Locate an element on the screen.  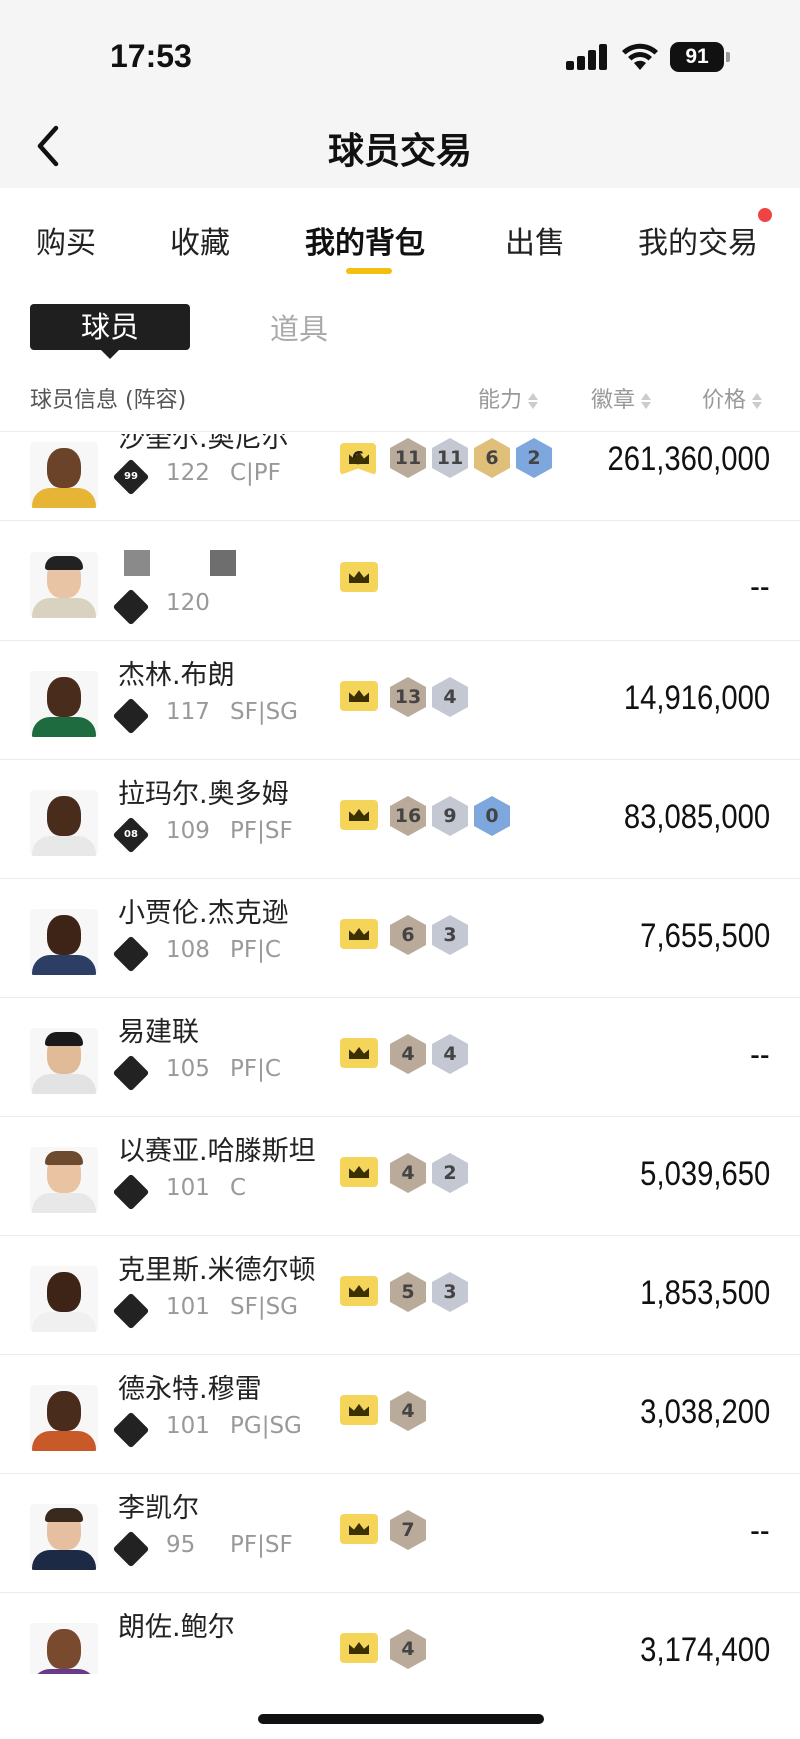
player-price: 5,039,650 is located at coordinates (704, 1174).